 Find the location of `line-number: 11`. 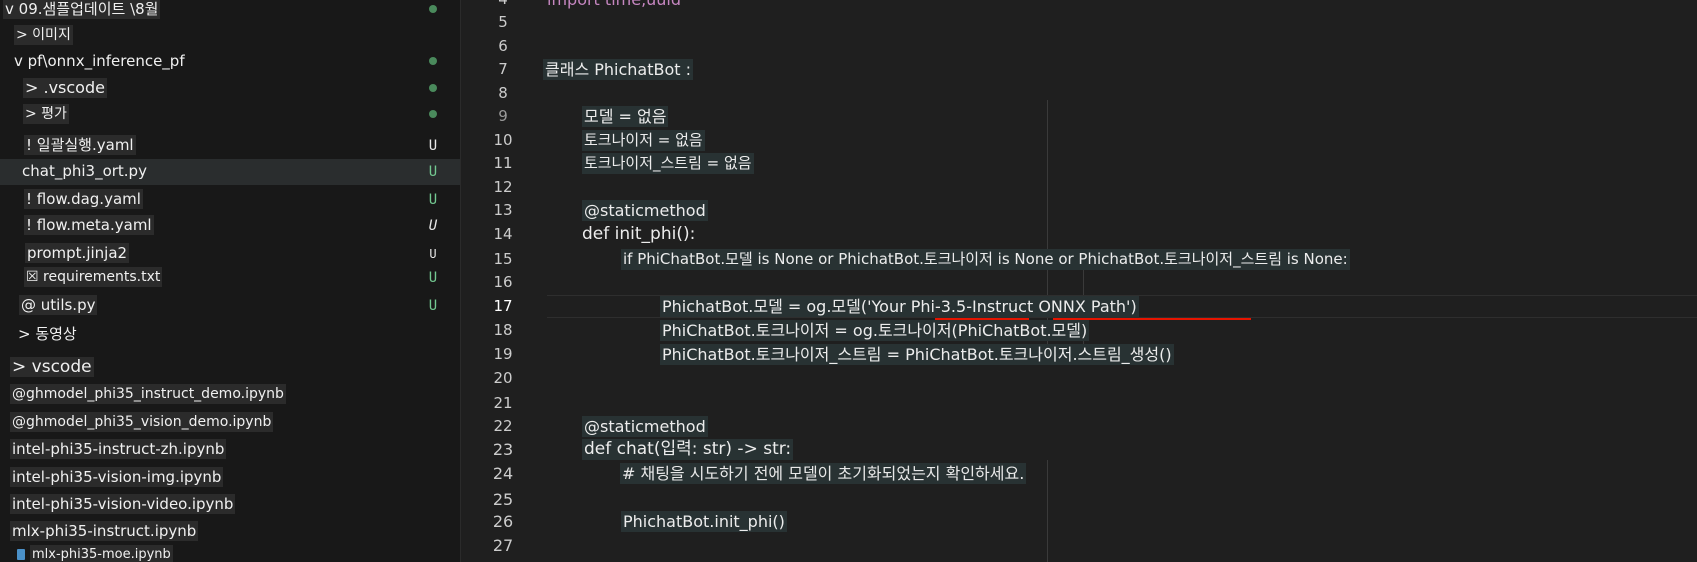

line-number: 11 is located at coordinates (503, 163).